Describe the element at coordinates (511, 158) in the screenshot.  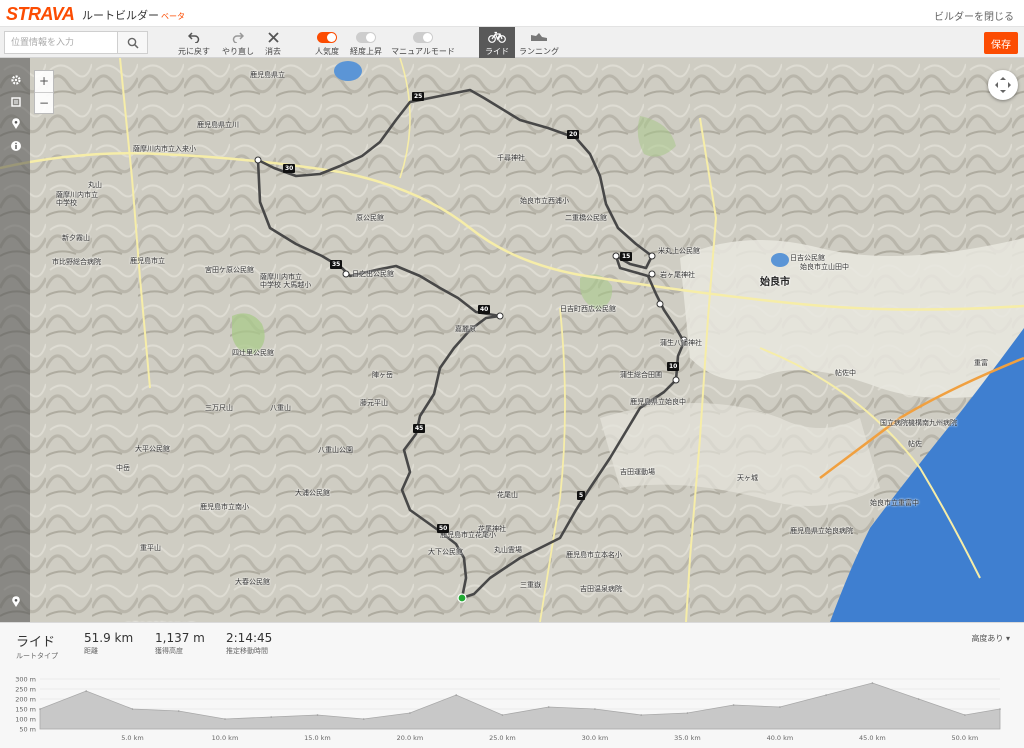
I see `map-place-label: 千尋神社` at that location.